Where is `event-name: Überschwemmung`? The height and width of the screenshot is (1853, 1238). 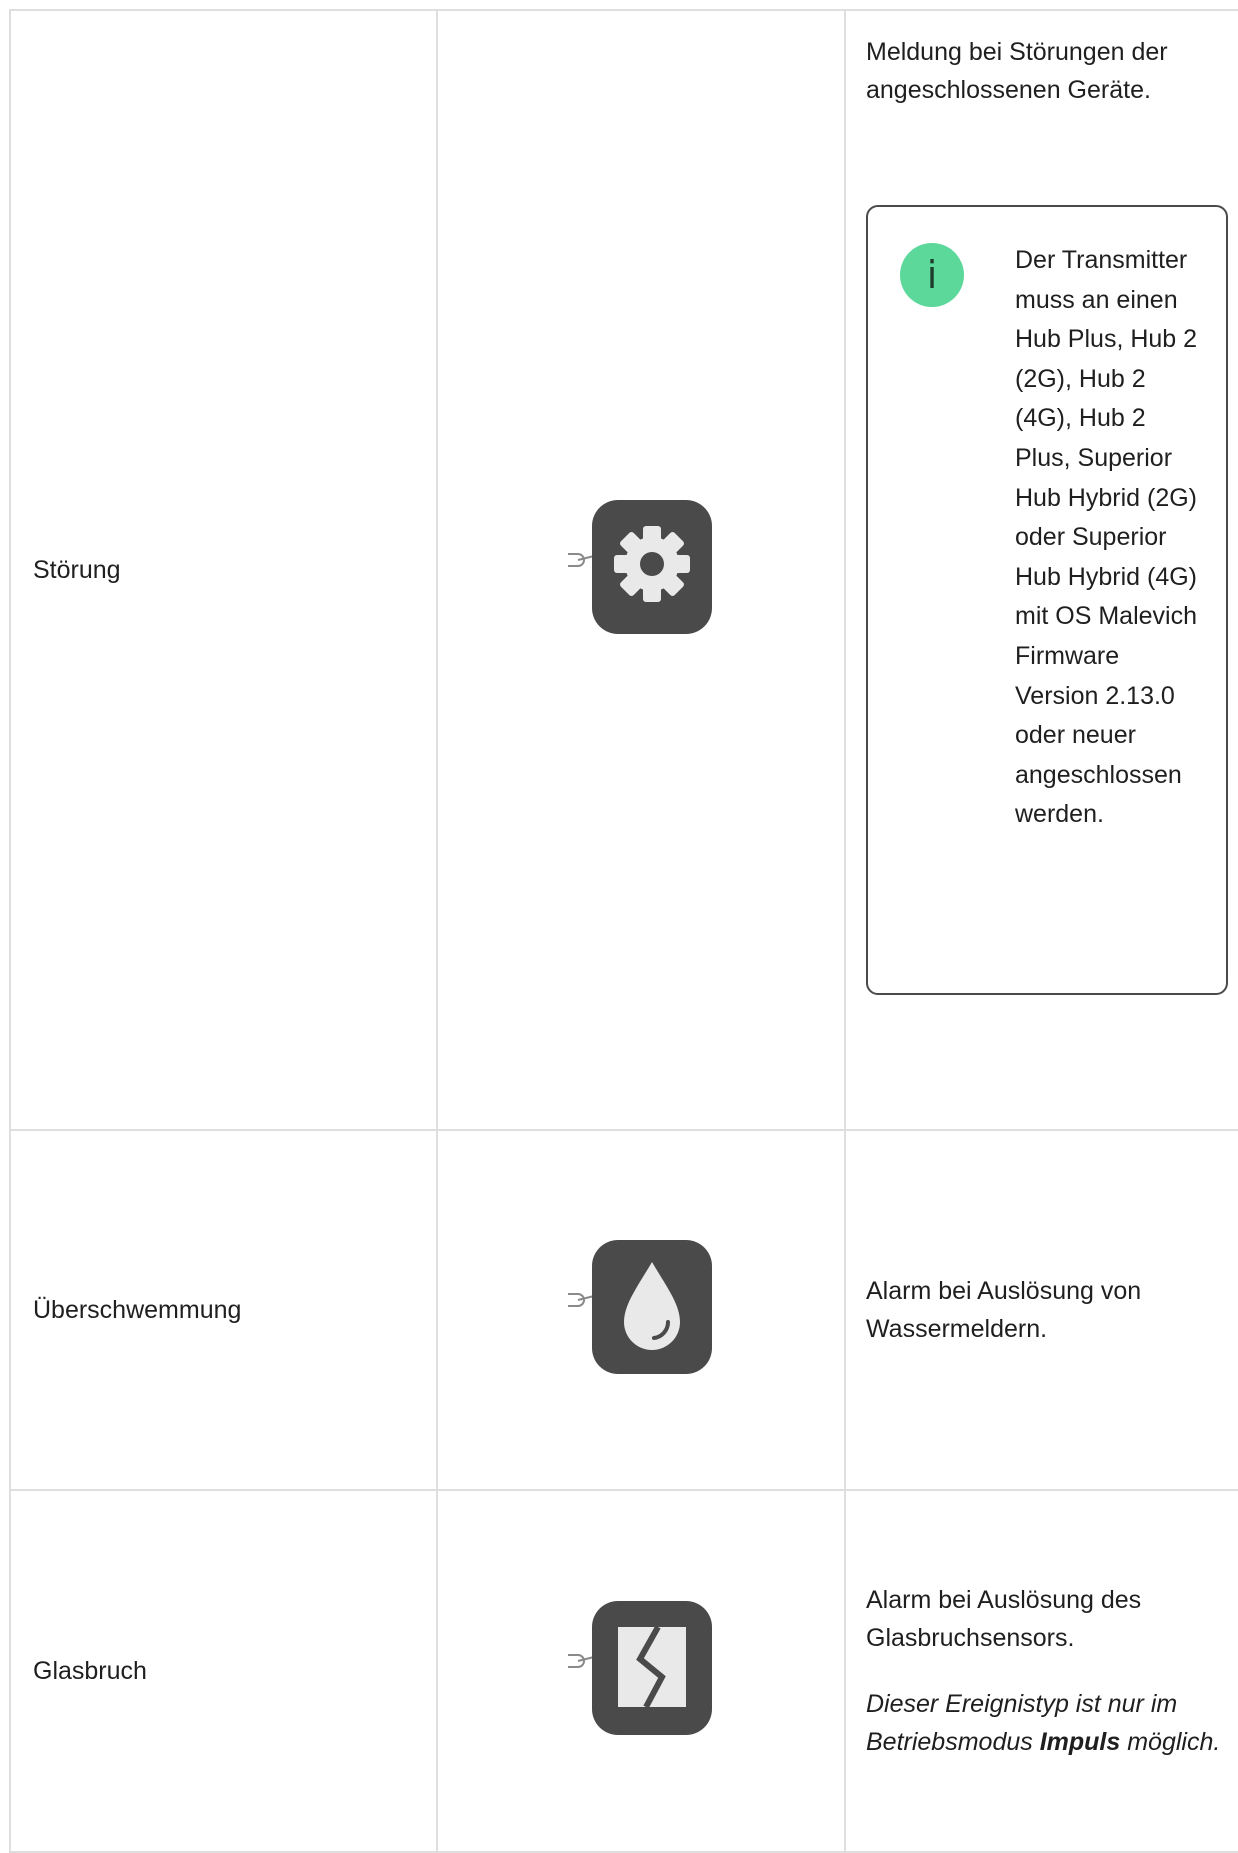
event-name: Überschwemmung is located at coordinates (223, 1310).